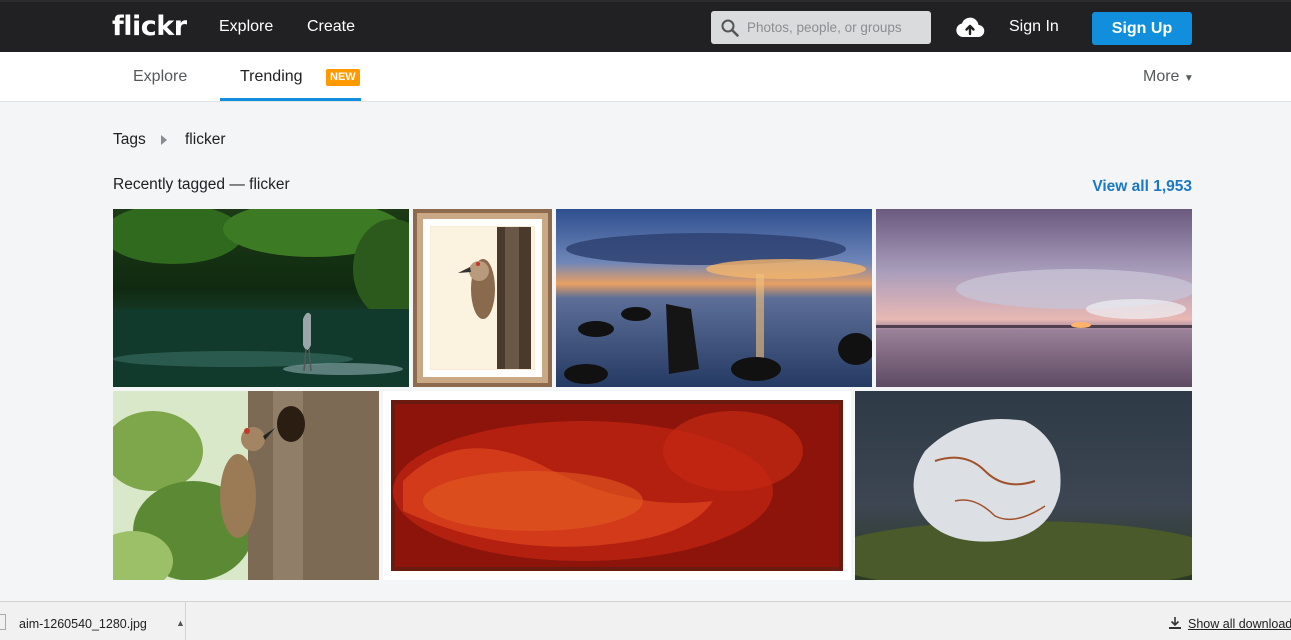  I want to click on photo-purple-beach, so click(1034, 298).